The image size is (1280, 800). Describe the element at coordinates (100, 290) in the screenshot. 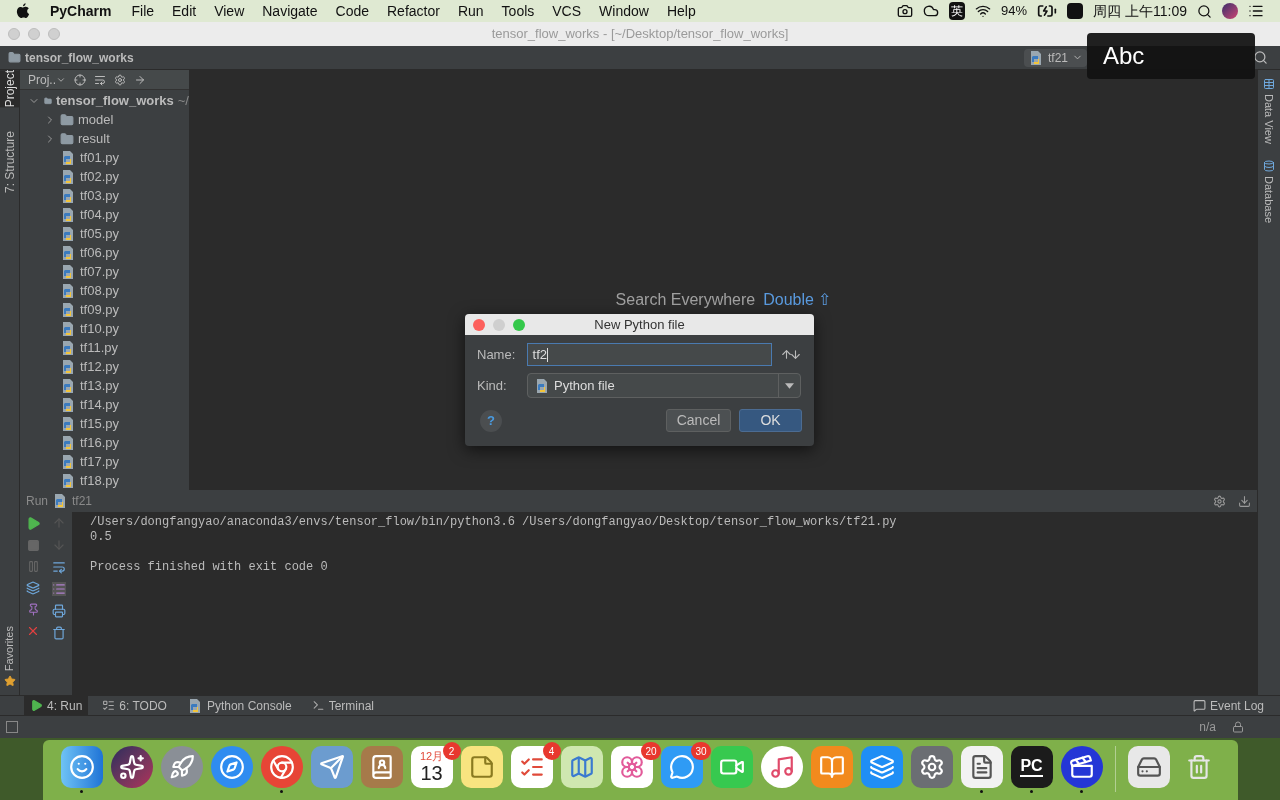

I see `file-name: tf08.py` at that location.